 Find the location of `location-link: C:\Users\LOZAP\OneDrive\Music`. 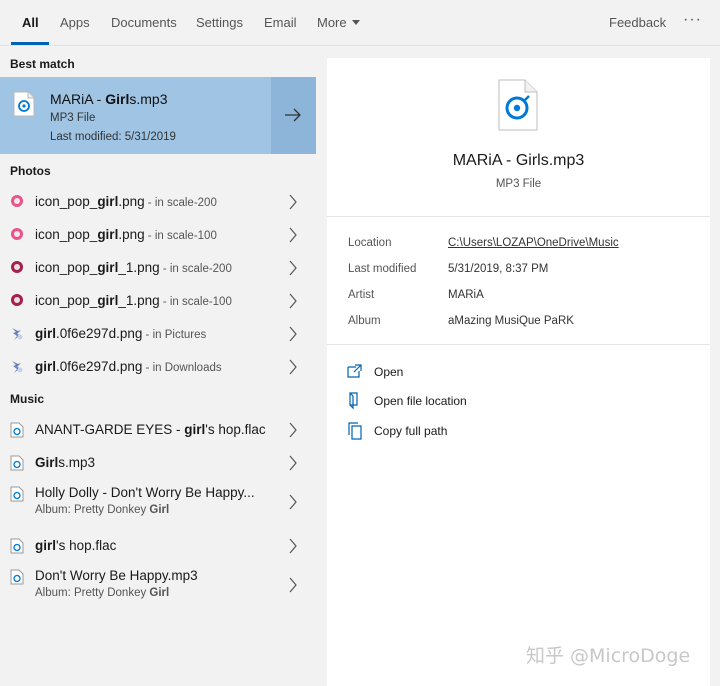

location-link: C:\Users\LOZAP\OneDrive\Music is located at coordinates (533, 243).